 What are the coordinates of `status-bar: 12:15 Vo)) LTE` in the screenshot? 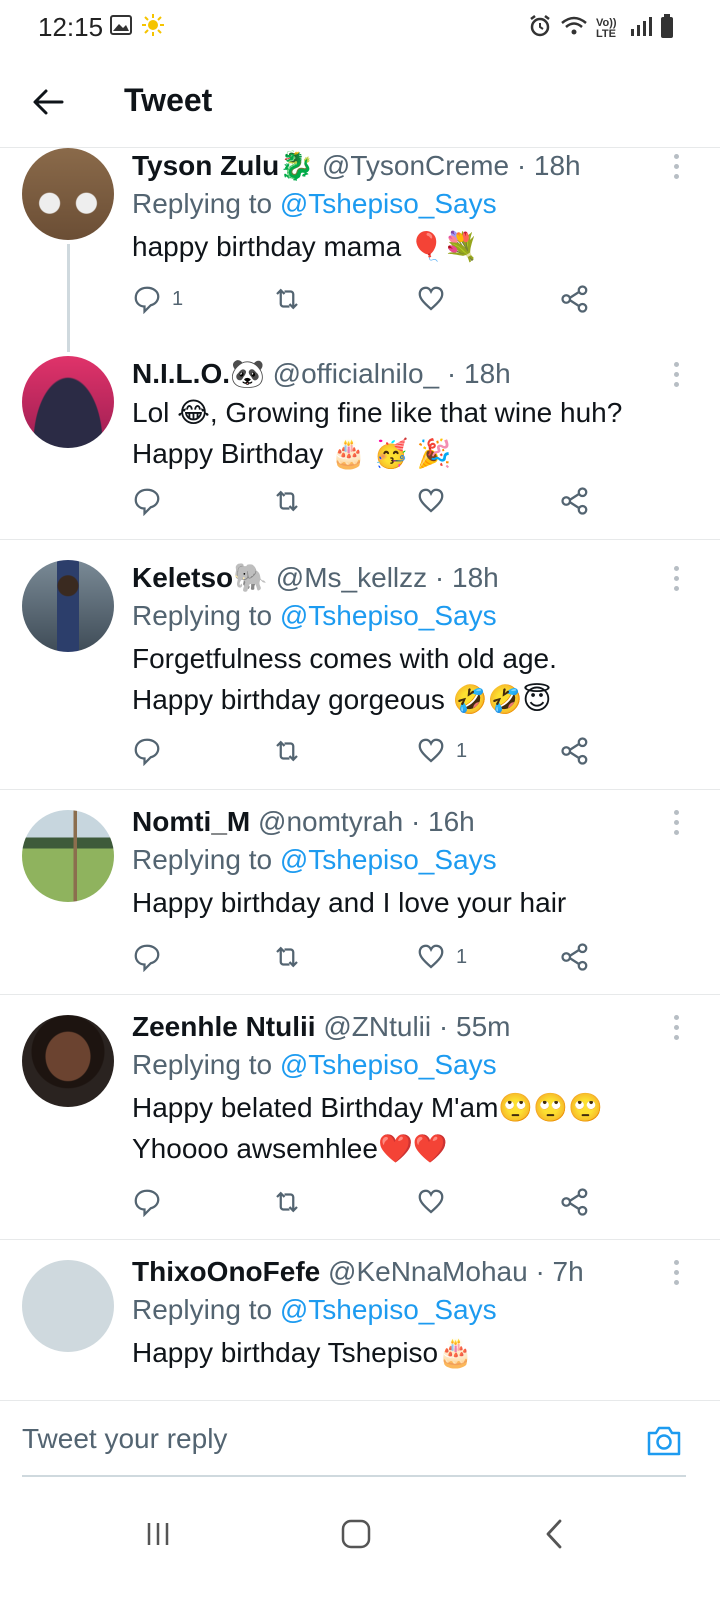 It's located at (360, 28).